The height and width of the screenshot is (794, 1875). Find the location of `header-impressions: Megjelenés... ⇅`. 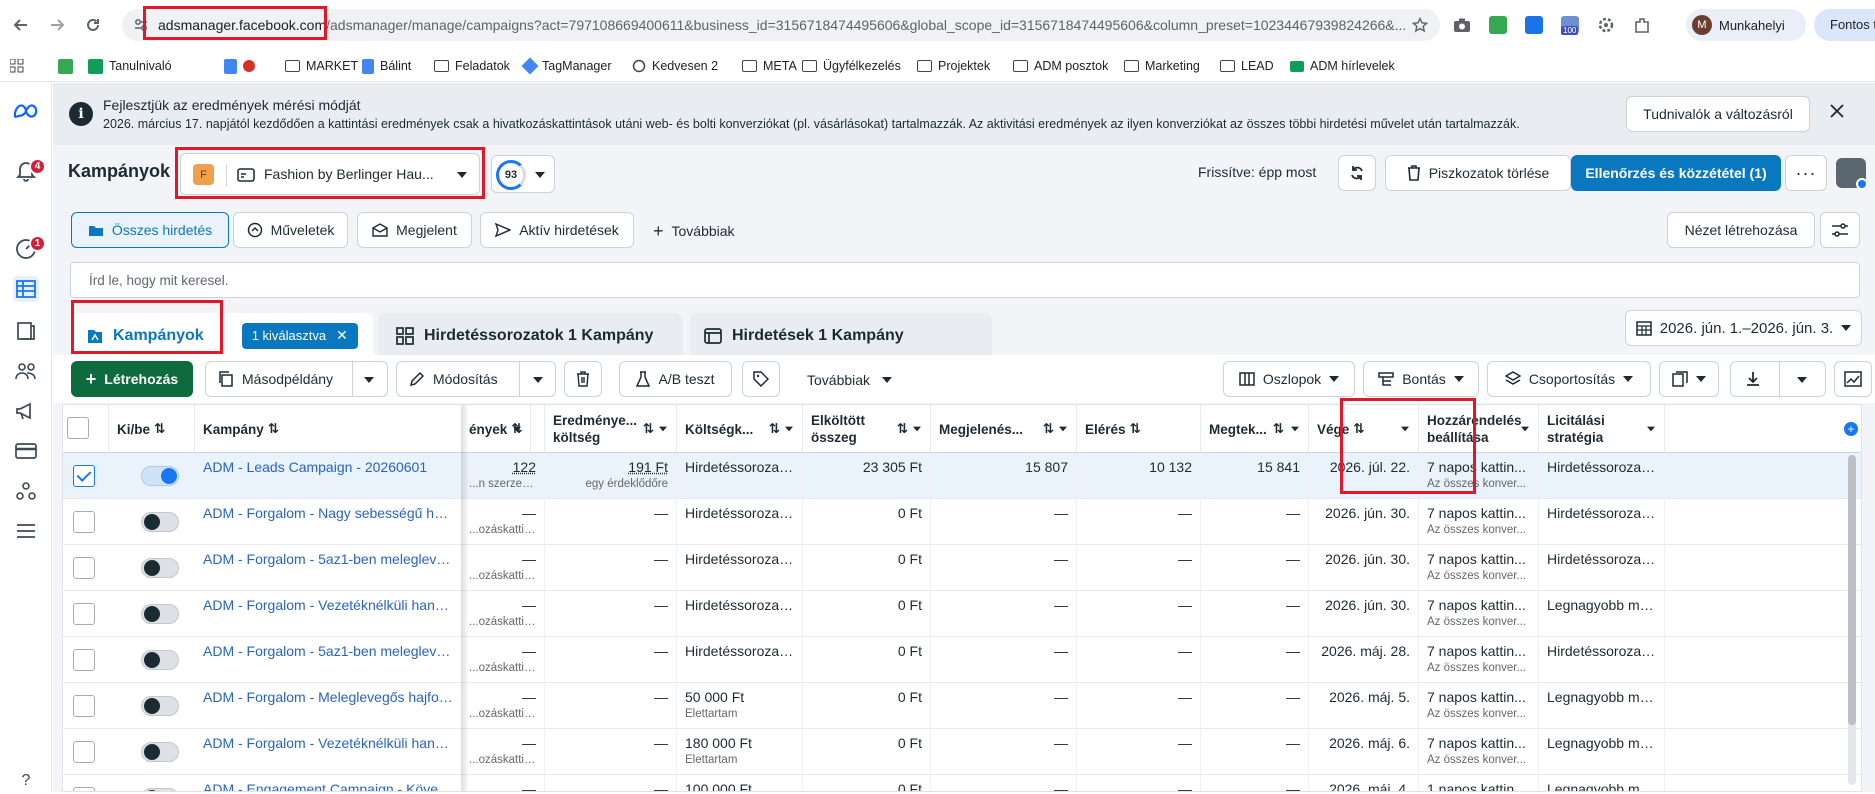

header-impressions: Megjelenés... ⇅ is located at coordinates (1004, 429).